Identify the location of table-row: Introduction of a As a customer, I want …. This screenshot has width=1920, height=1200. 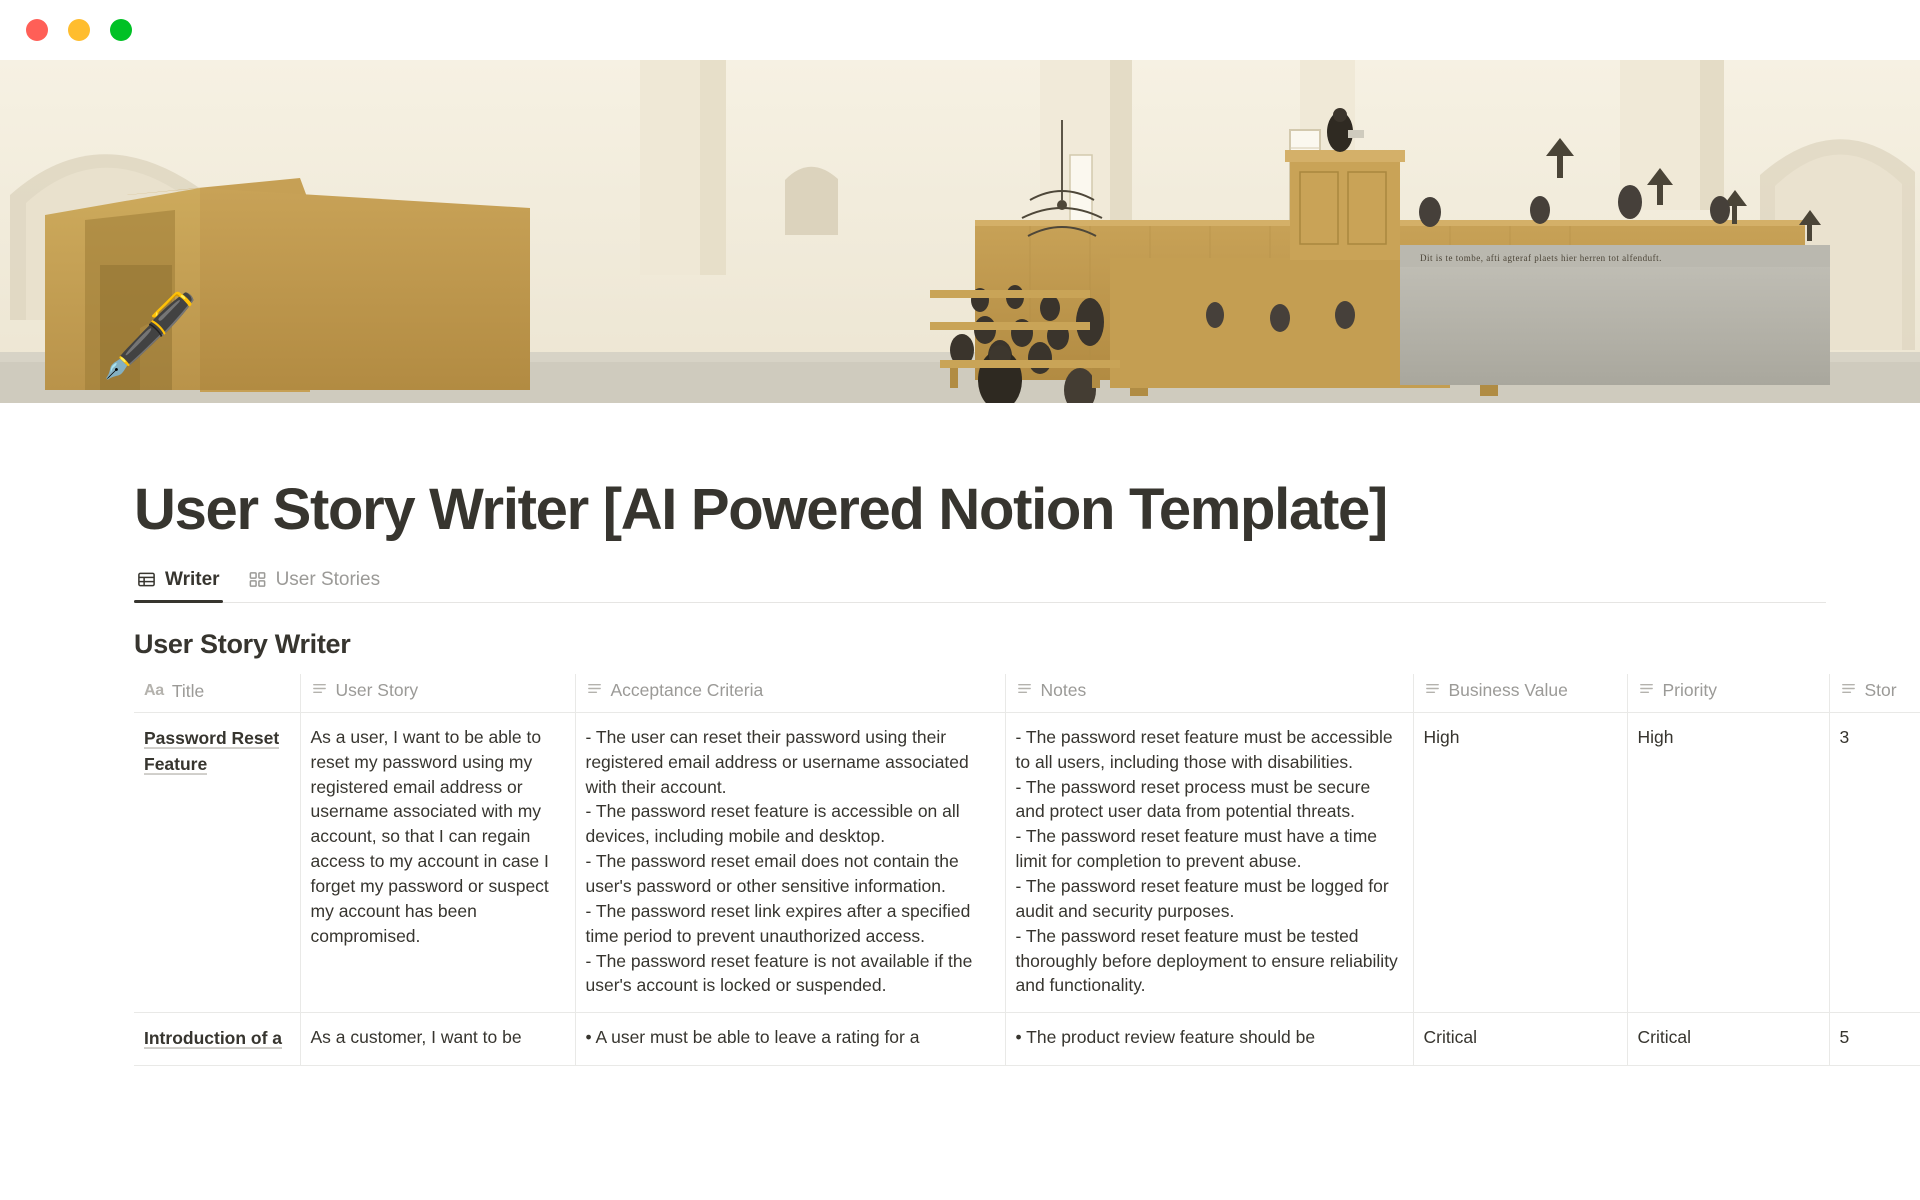
(1027, 1039).